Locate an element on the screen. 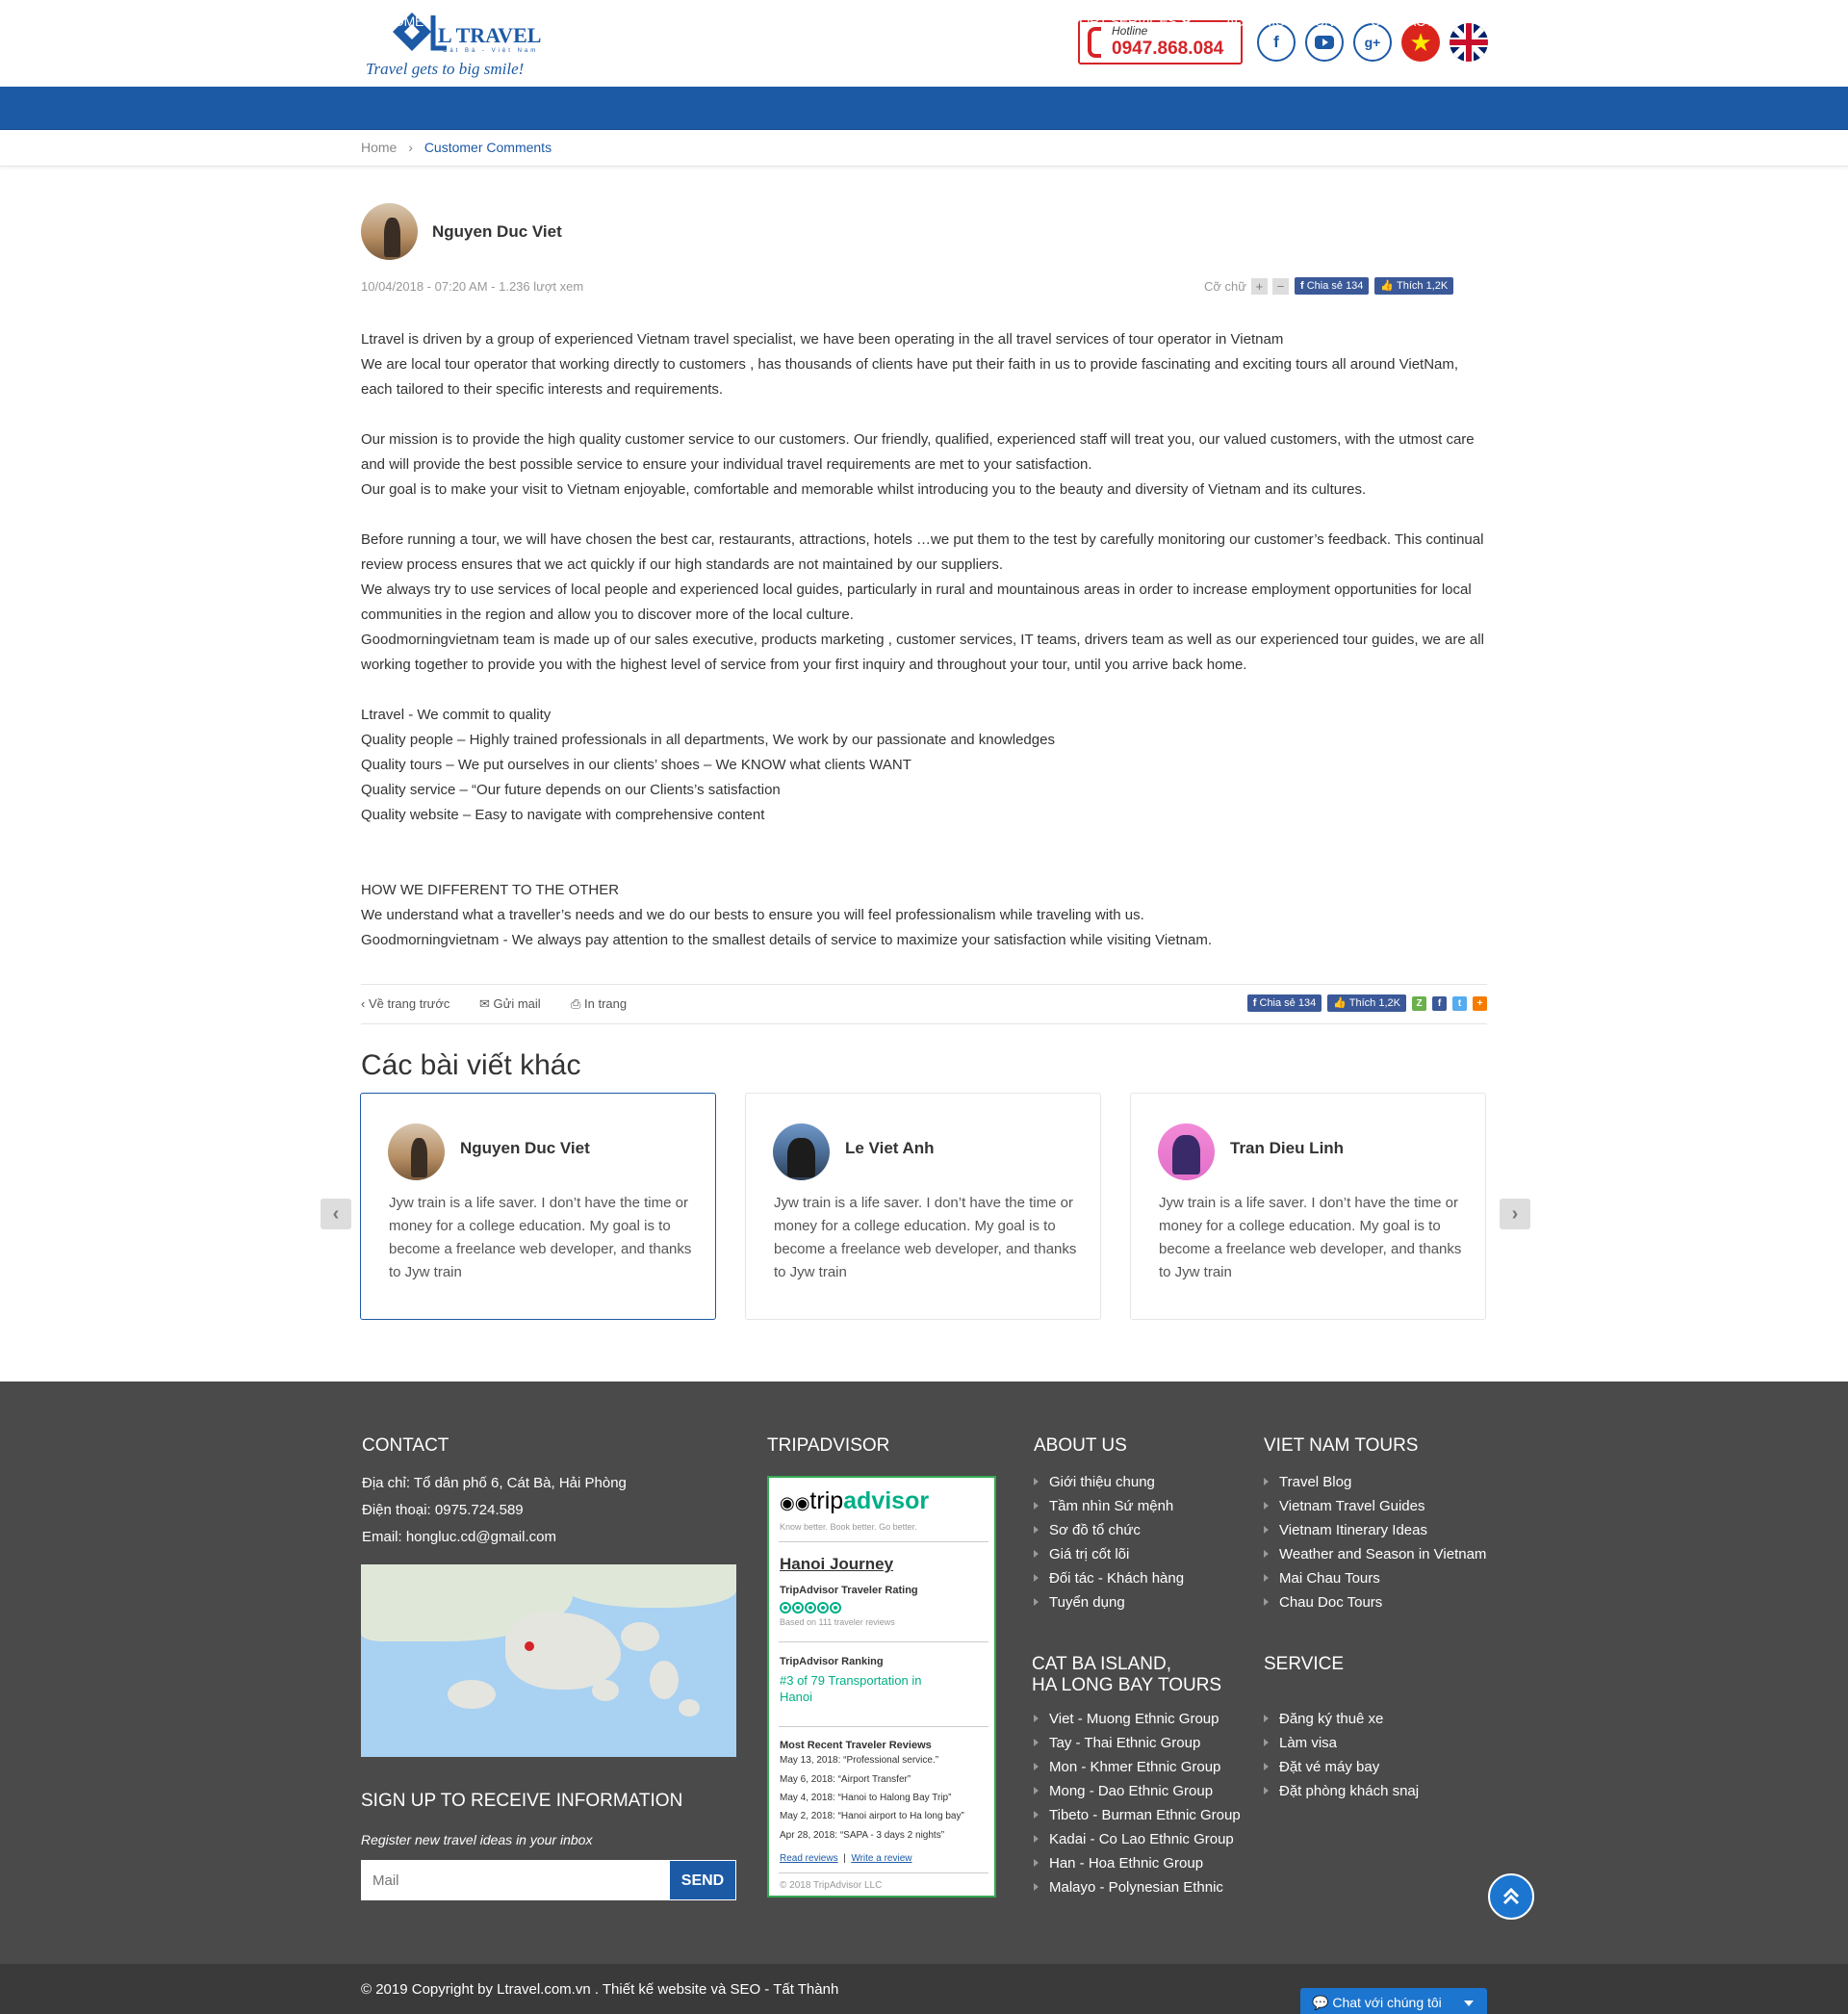  footer-about-link: Giá trị cốt lõi is located at coordinates (1109, 1554).